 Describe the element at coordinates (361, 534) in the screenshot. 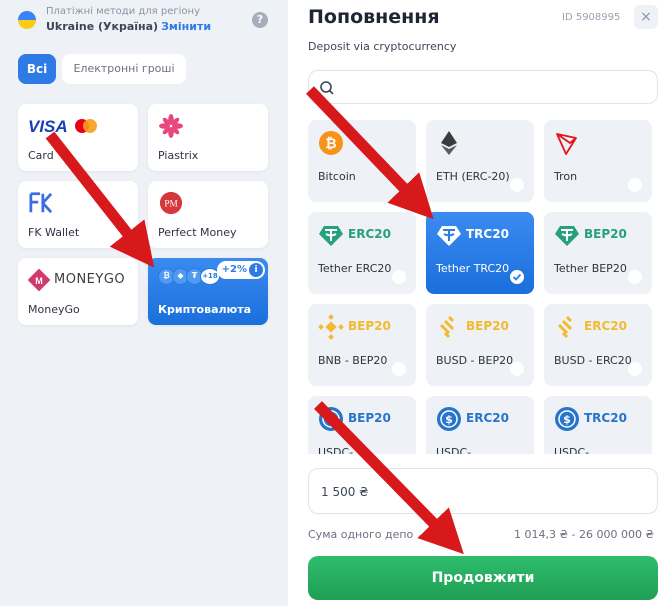

I see `range-label: Сума одного депо` at that location.